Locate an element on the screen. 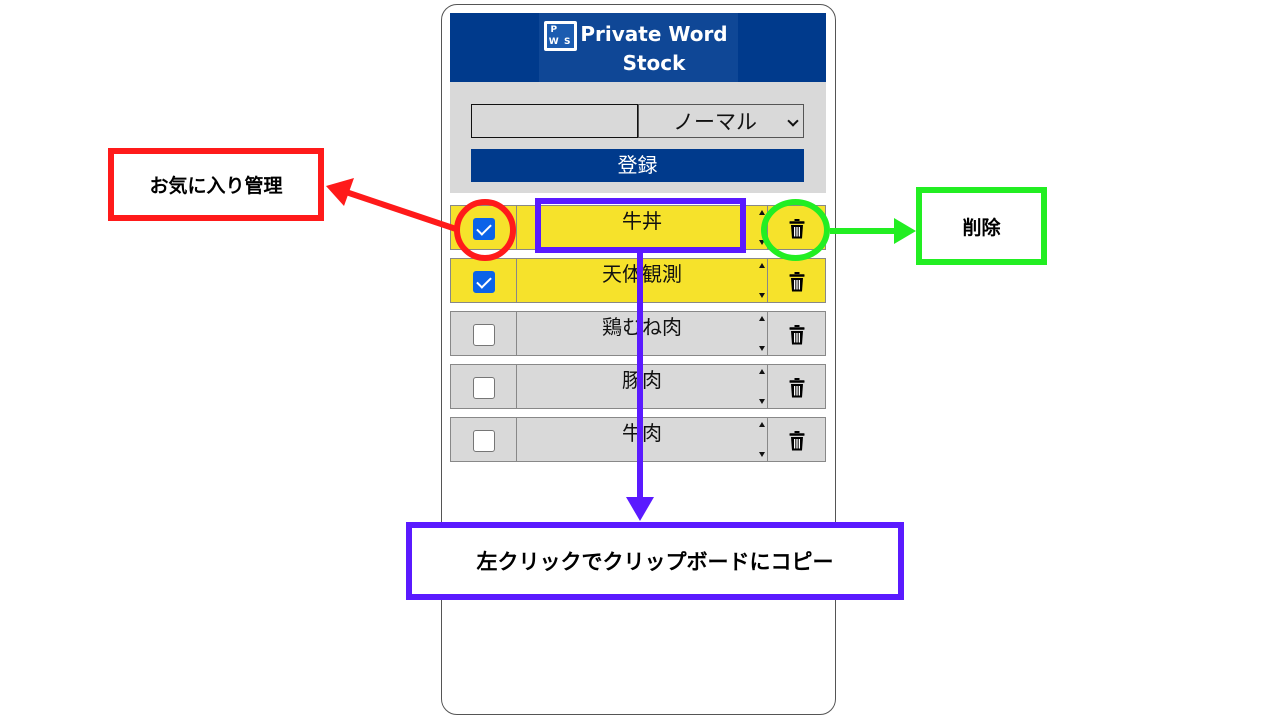  copy-annotation: 左クリックでクリップボードにコピー is located at coordinates (655, 561).